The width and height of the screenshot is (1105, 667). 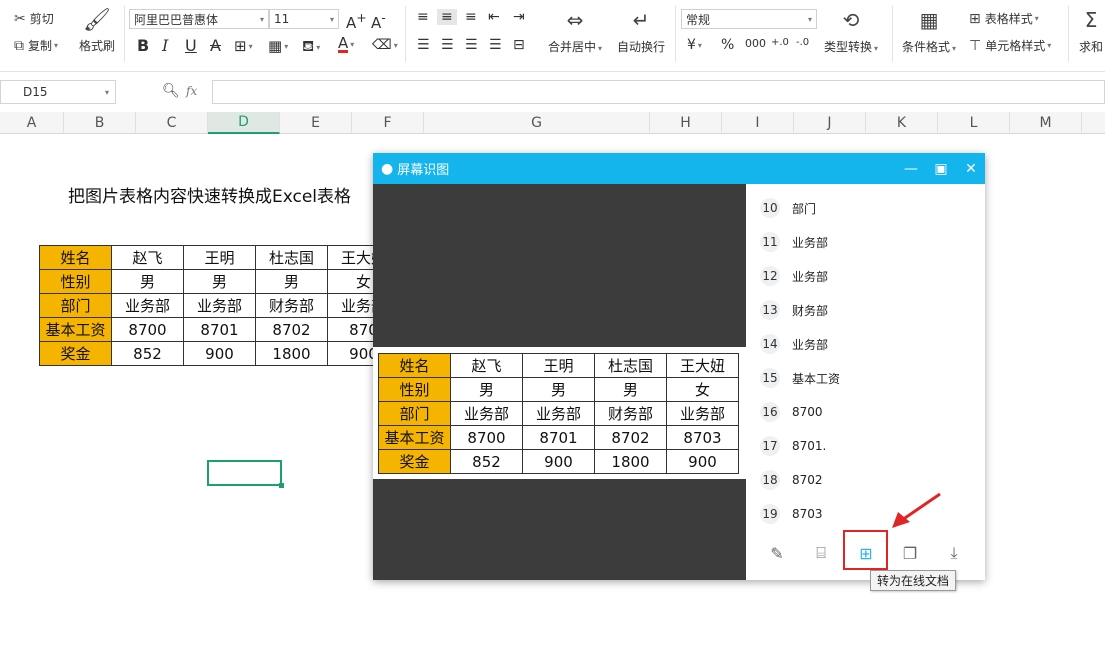 What do you see at coordinates (100, 123) in the screenshot?
I see `column-header: B` at bounding box center [100, 123].